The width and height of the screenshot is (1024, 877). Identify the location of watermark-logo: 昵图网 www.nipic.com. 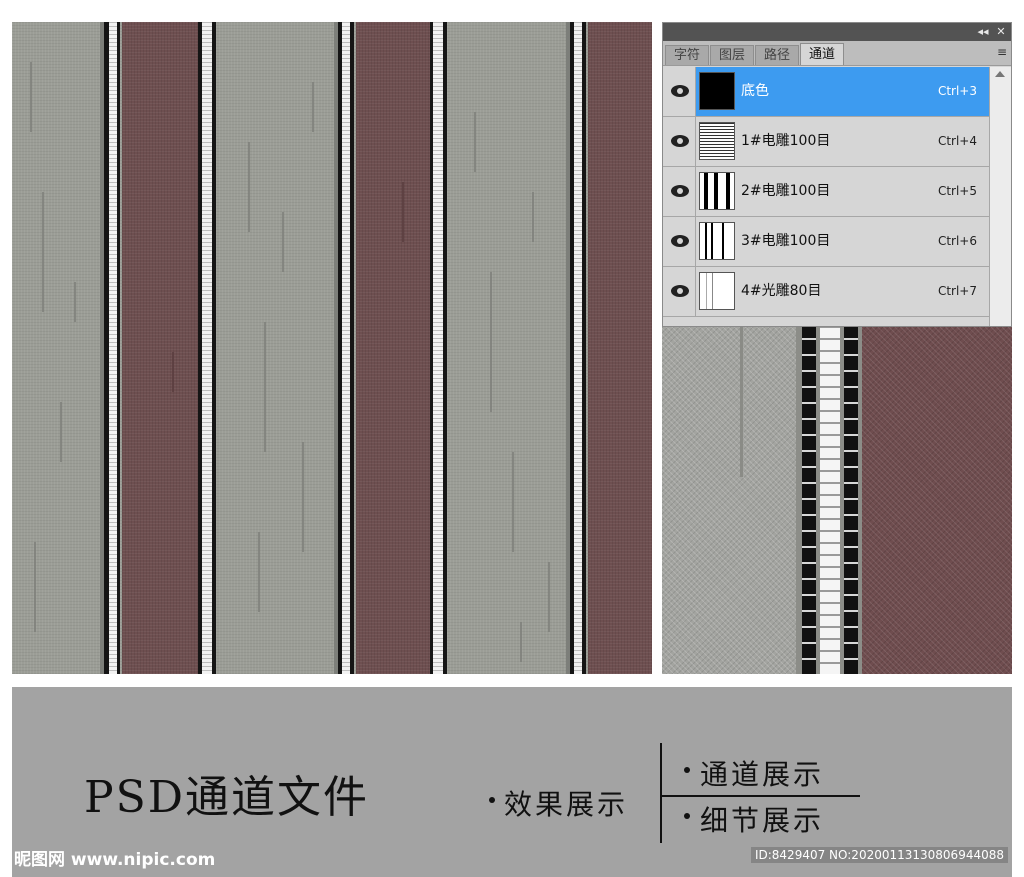
(115, 860).